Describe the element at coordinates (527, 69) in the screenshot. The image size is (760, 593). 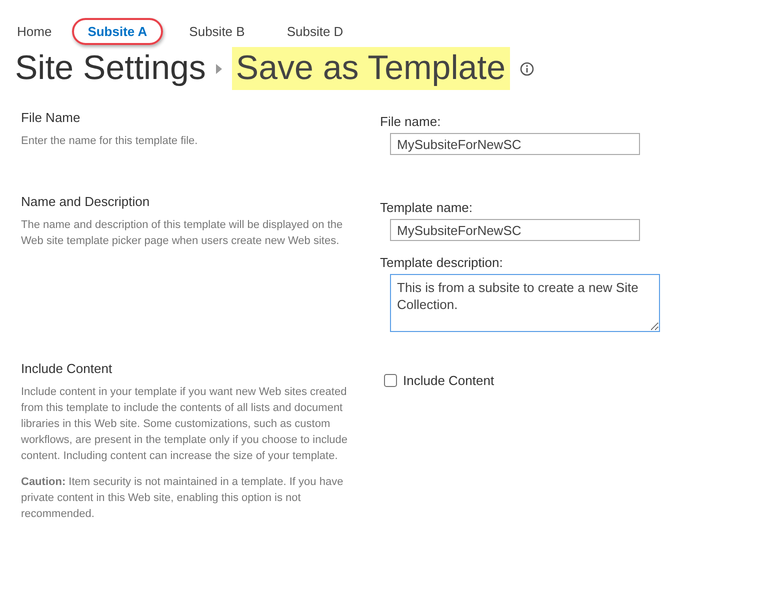
I see `info-icon` at that location.